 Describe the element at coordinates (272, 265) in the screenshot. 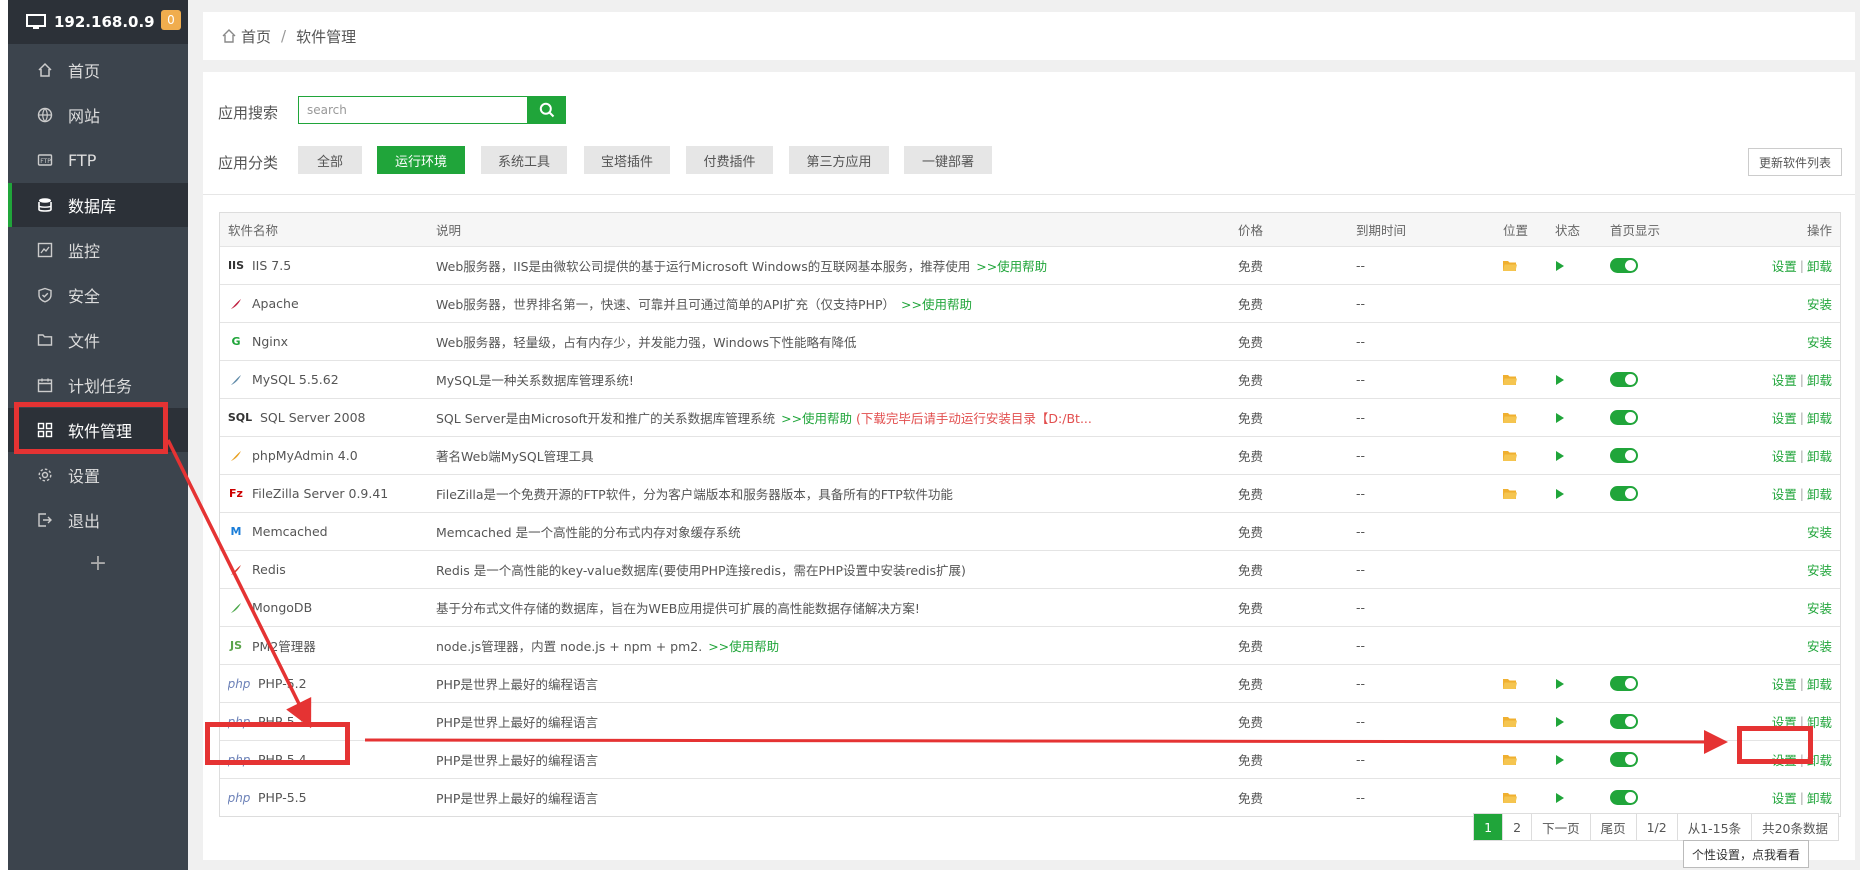

I see `software-name: IIS 7.5` at that location.